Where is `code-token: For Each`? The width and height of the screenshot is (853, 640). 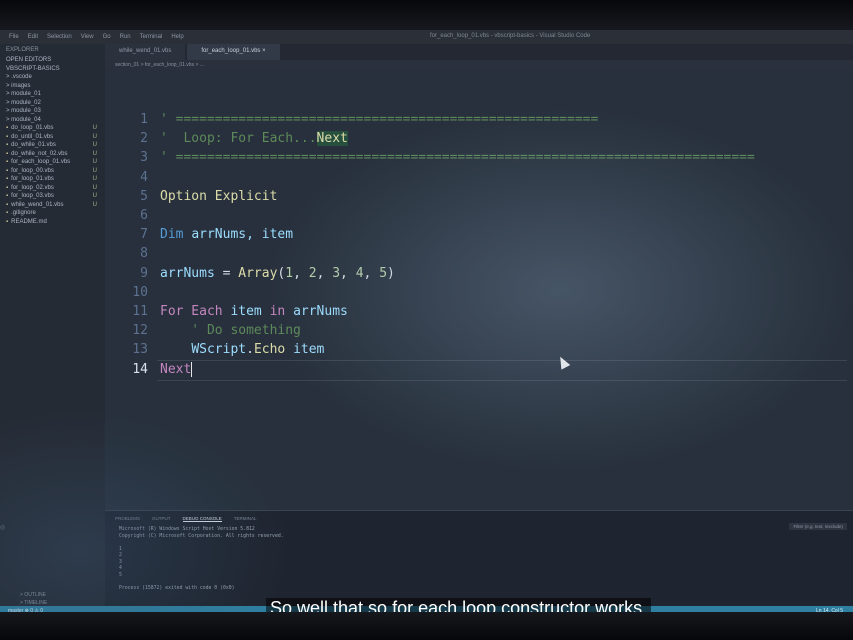 code-token: For Each is located at coordinates (195, 311).